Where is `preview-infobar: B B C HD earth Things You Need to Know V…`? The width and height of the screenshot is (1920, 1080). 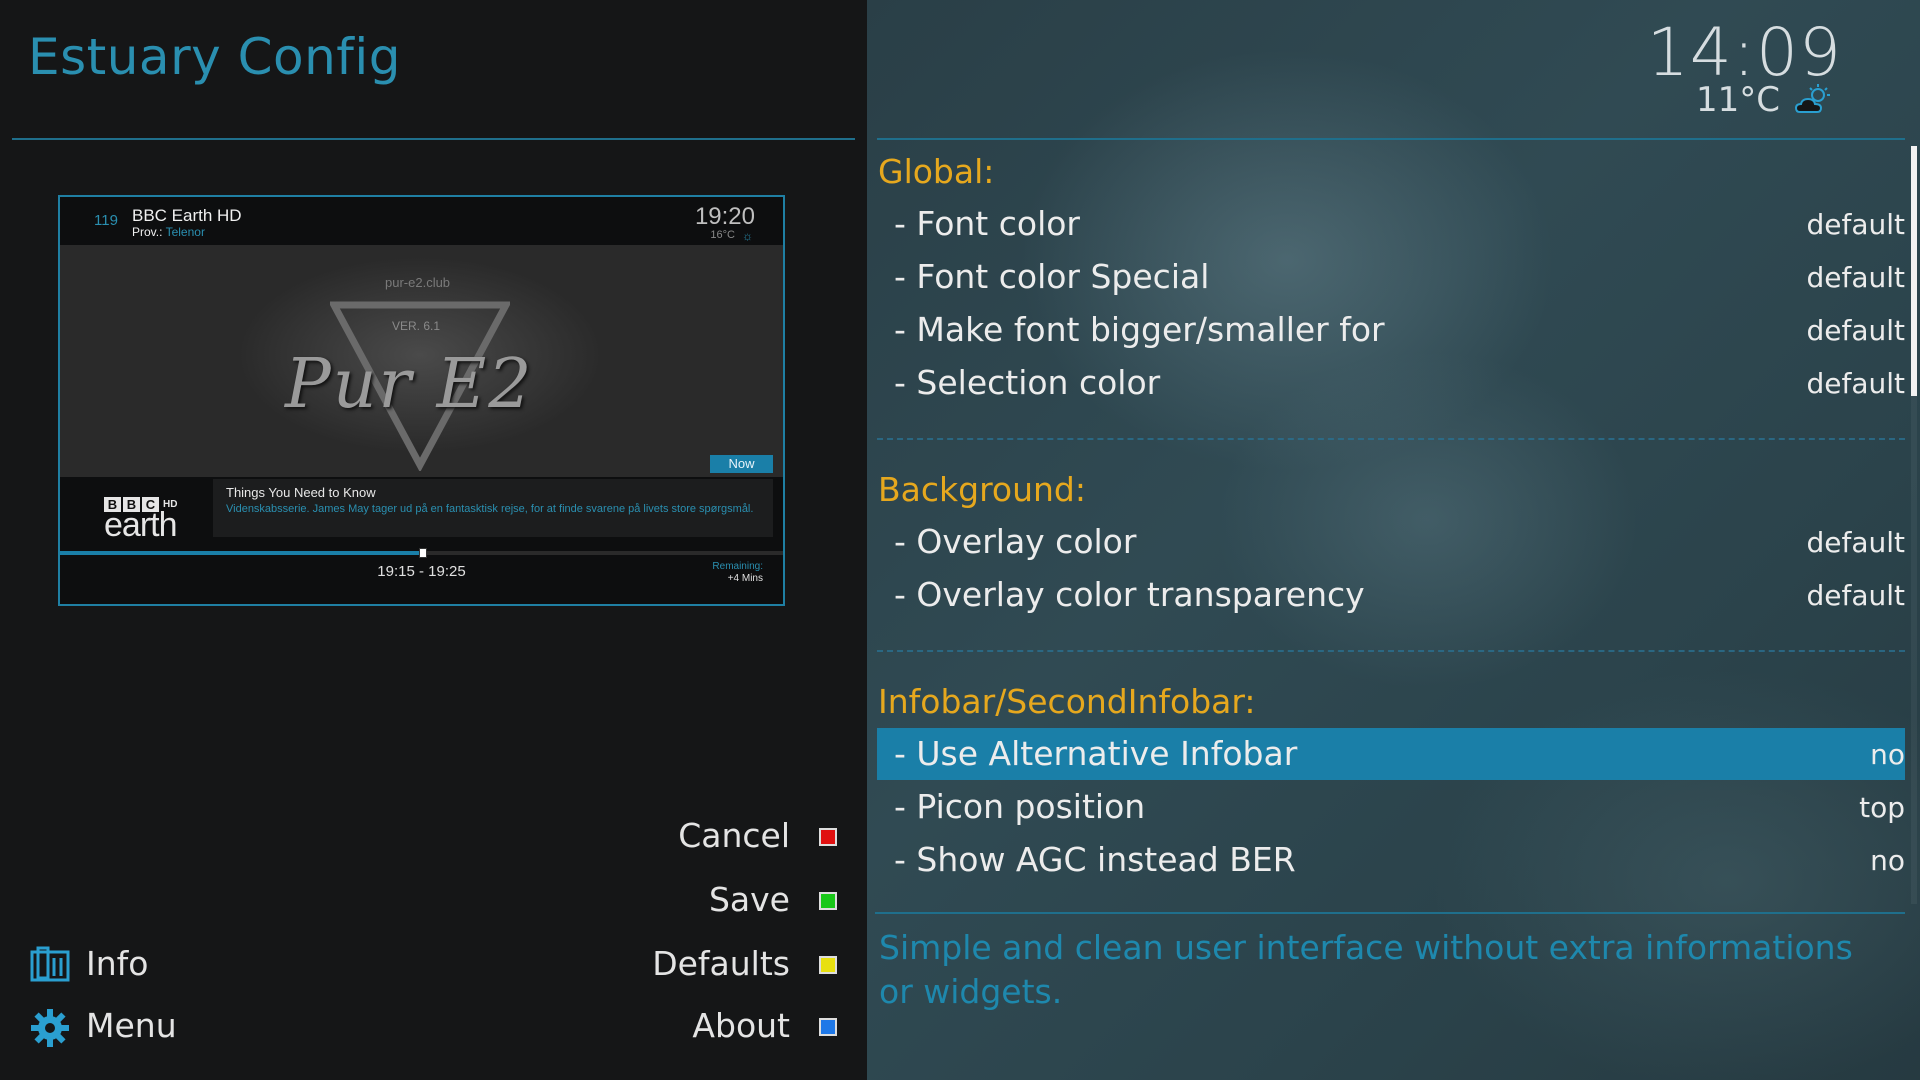
preview-infobar: B B C HD earth Things You Need to Know V… is located at coordinates (421, 540).